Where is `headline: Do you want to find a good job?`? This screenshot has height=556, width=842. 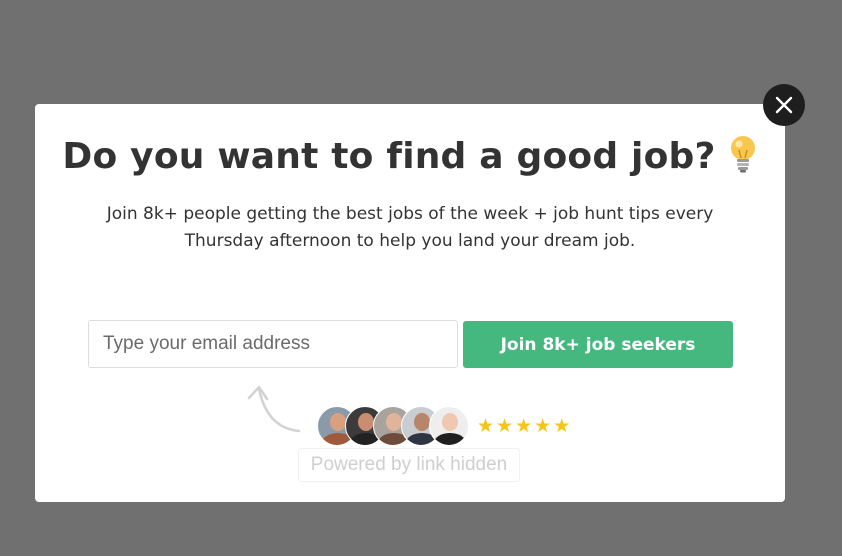
headline: Do you want to find a good job? is located at coordinates (410, 158).